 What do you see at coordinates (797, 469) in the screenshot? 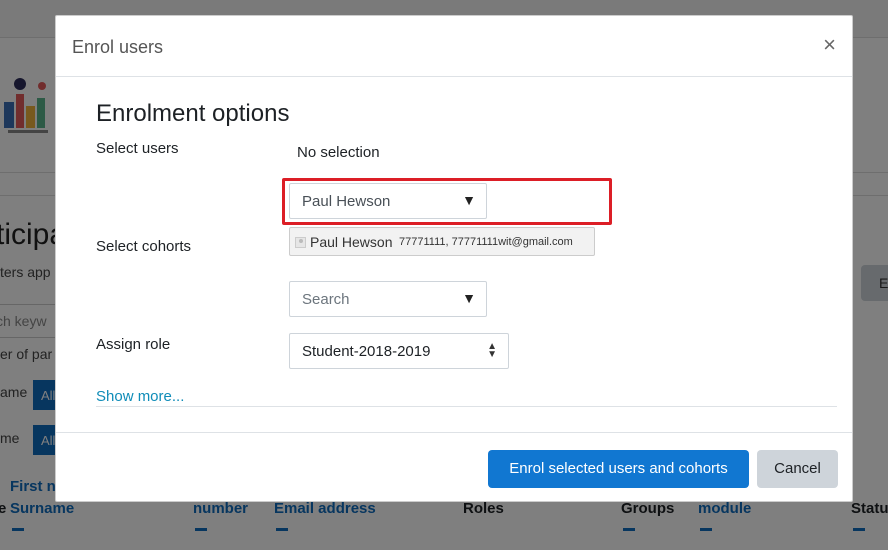
I see `cancel-button: Cancel` at bounding box center [797, 469].